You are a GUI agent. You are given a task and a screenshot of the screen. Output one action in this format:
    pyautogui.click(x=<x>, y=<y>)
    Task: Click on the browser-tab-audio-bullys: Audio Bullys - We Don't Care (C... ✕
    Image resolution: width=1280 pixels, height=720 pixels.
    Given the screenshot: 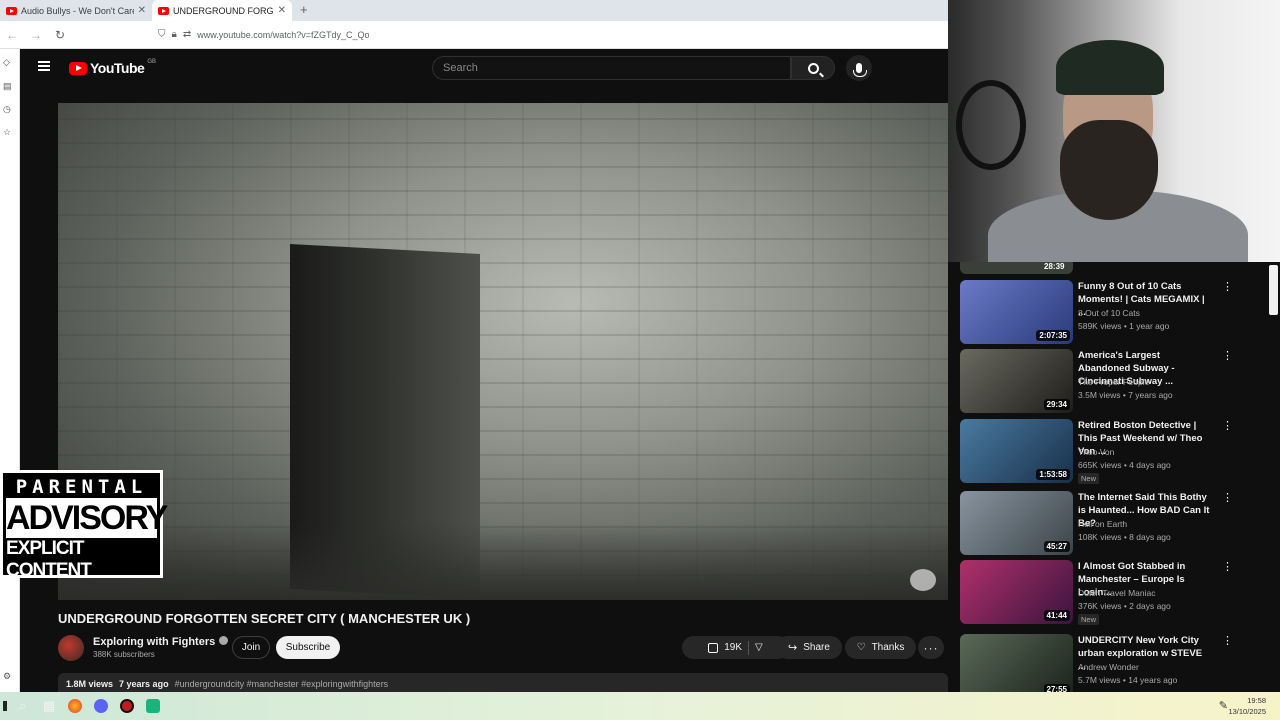 What is the action you would take?
    pyautogui.click(x=76, y=10)
    